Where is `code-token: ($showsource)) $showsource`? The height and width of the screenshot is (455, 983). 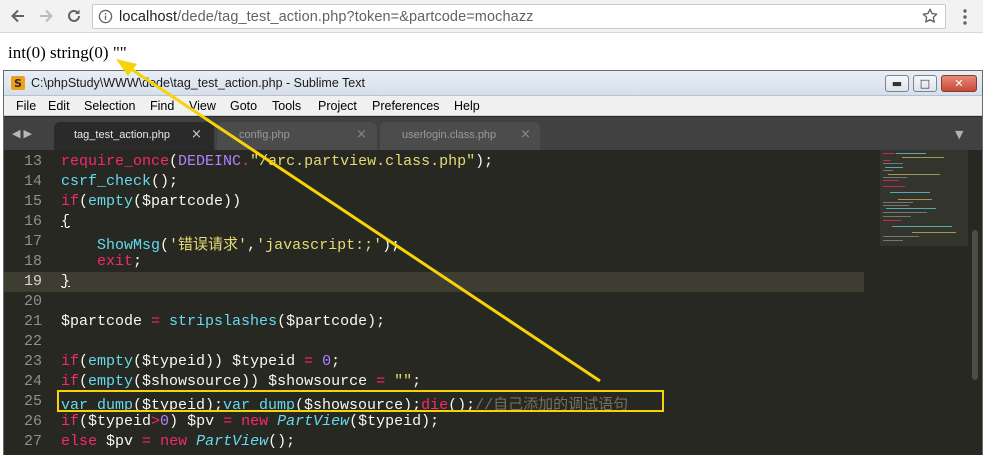
code-token: ($showsource)) $showsource is located at coordinates (255, 381).